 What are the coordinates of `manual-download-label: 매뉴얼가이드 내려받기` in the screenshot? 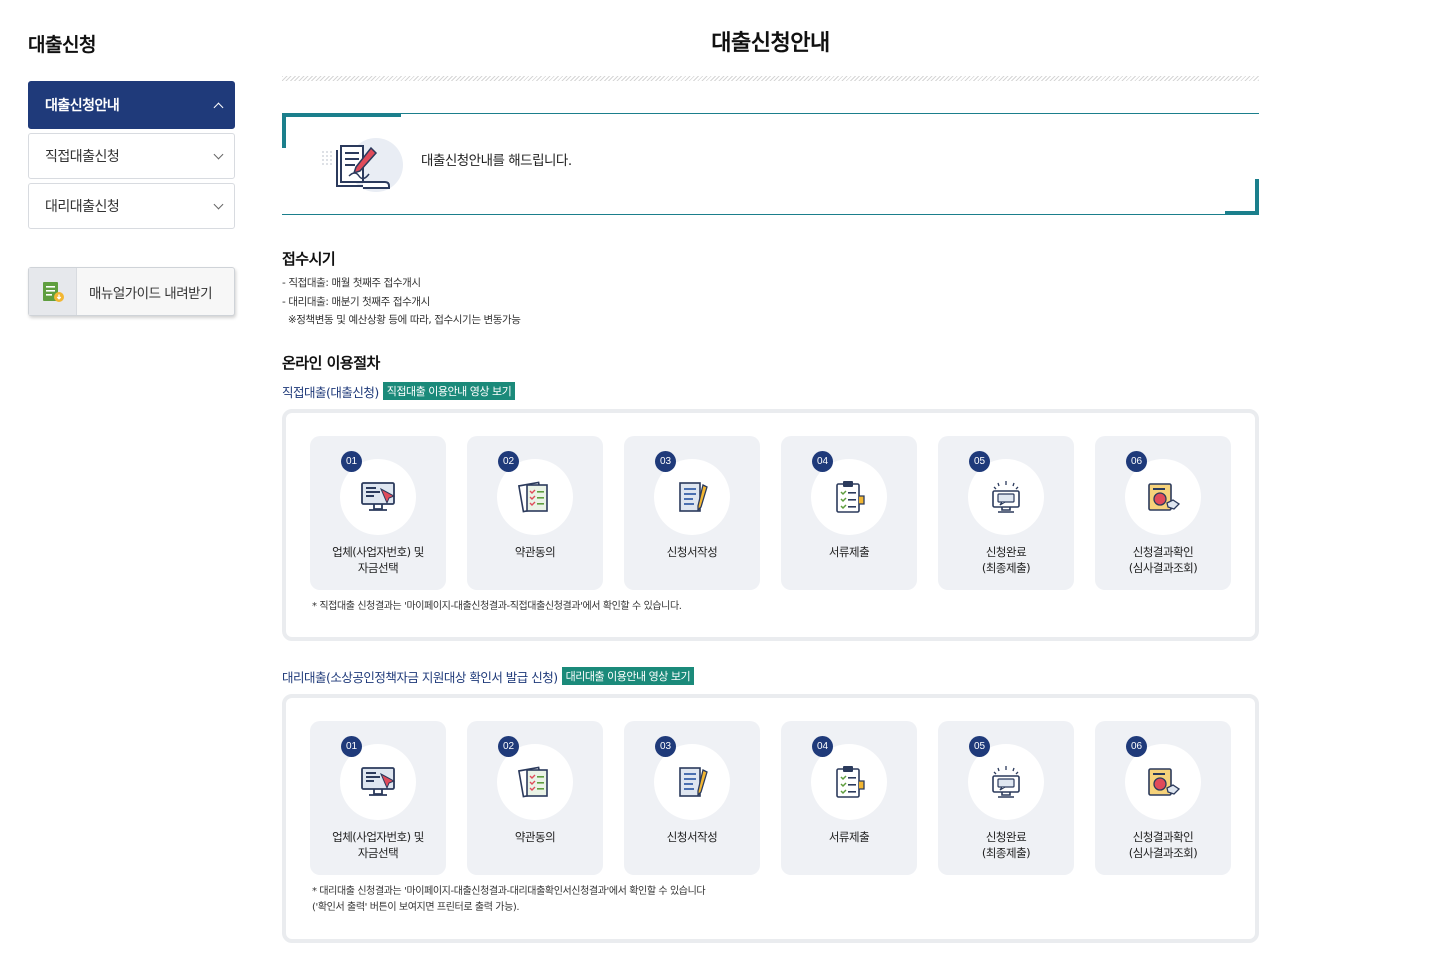 It's located at (151, 293).